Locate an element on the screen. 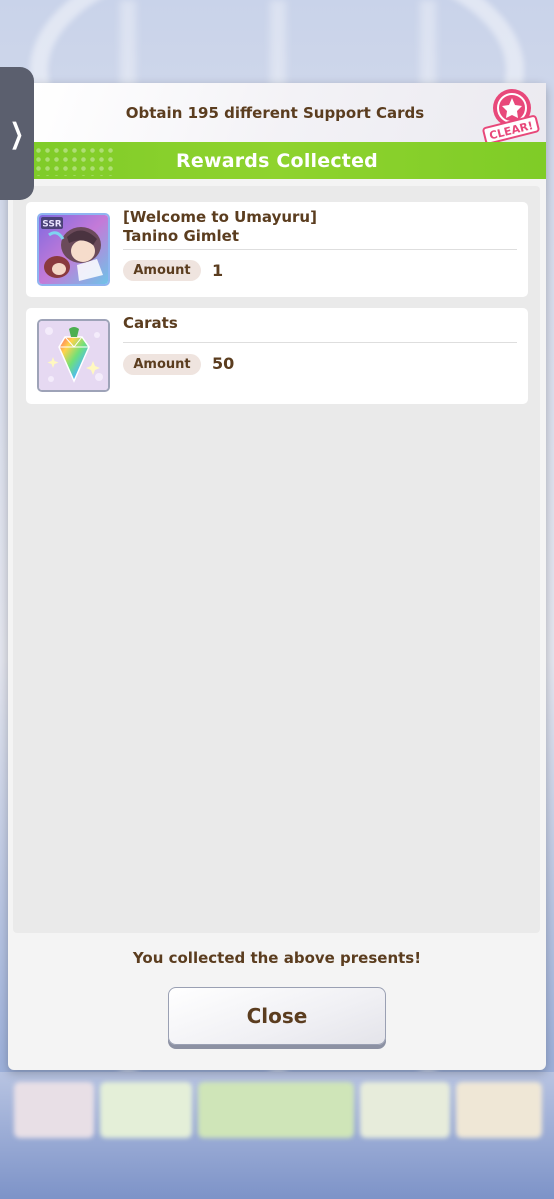 This screenshot has width=554, height=1199. rewards-title: Rewards Collected is located at coordinates (277, 160).